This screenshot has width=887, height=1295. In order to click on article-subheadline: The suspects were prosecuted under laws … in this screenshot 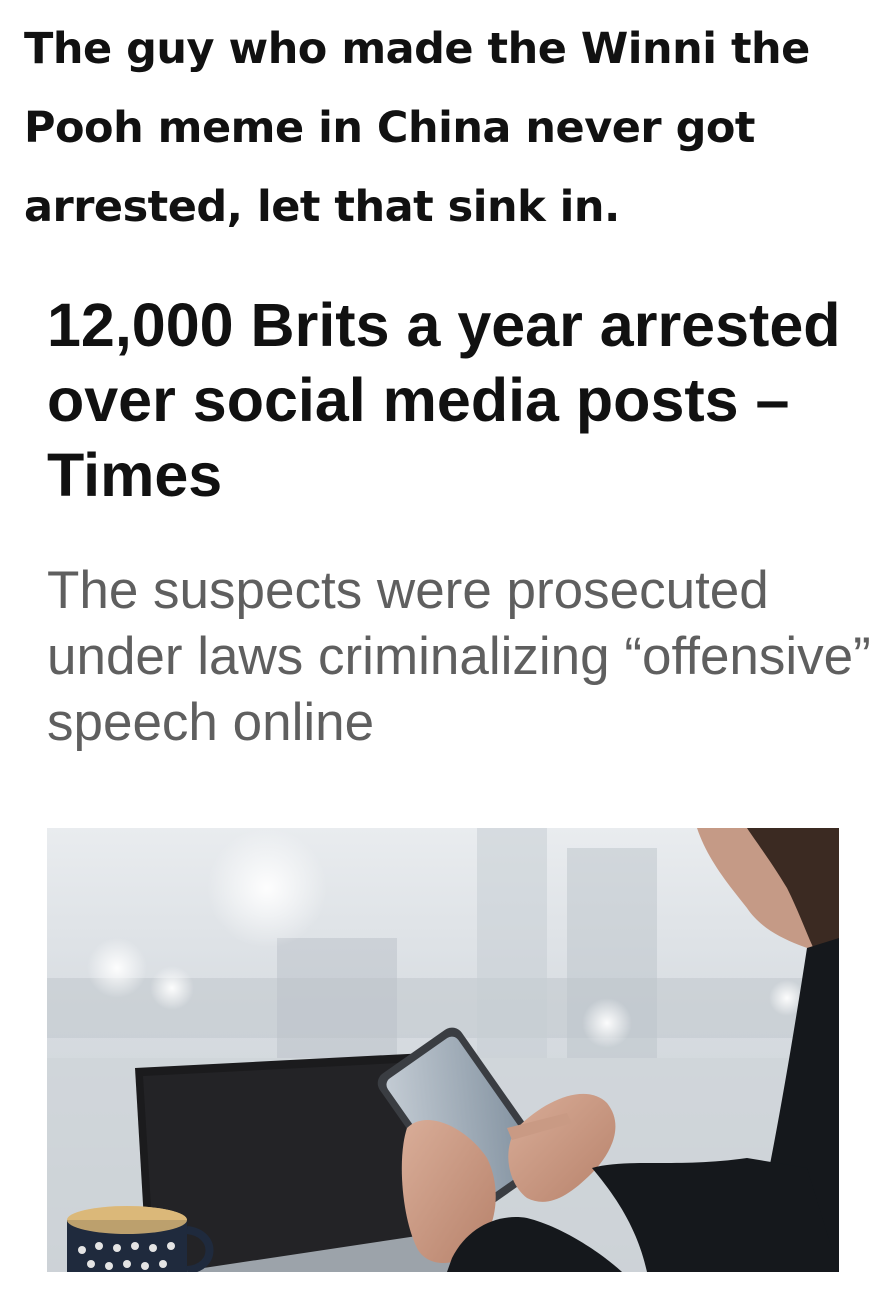, I will do `click(459, 656)`.